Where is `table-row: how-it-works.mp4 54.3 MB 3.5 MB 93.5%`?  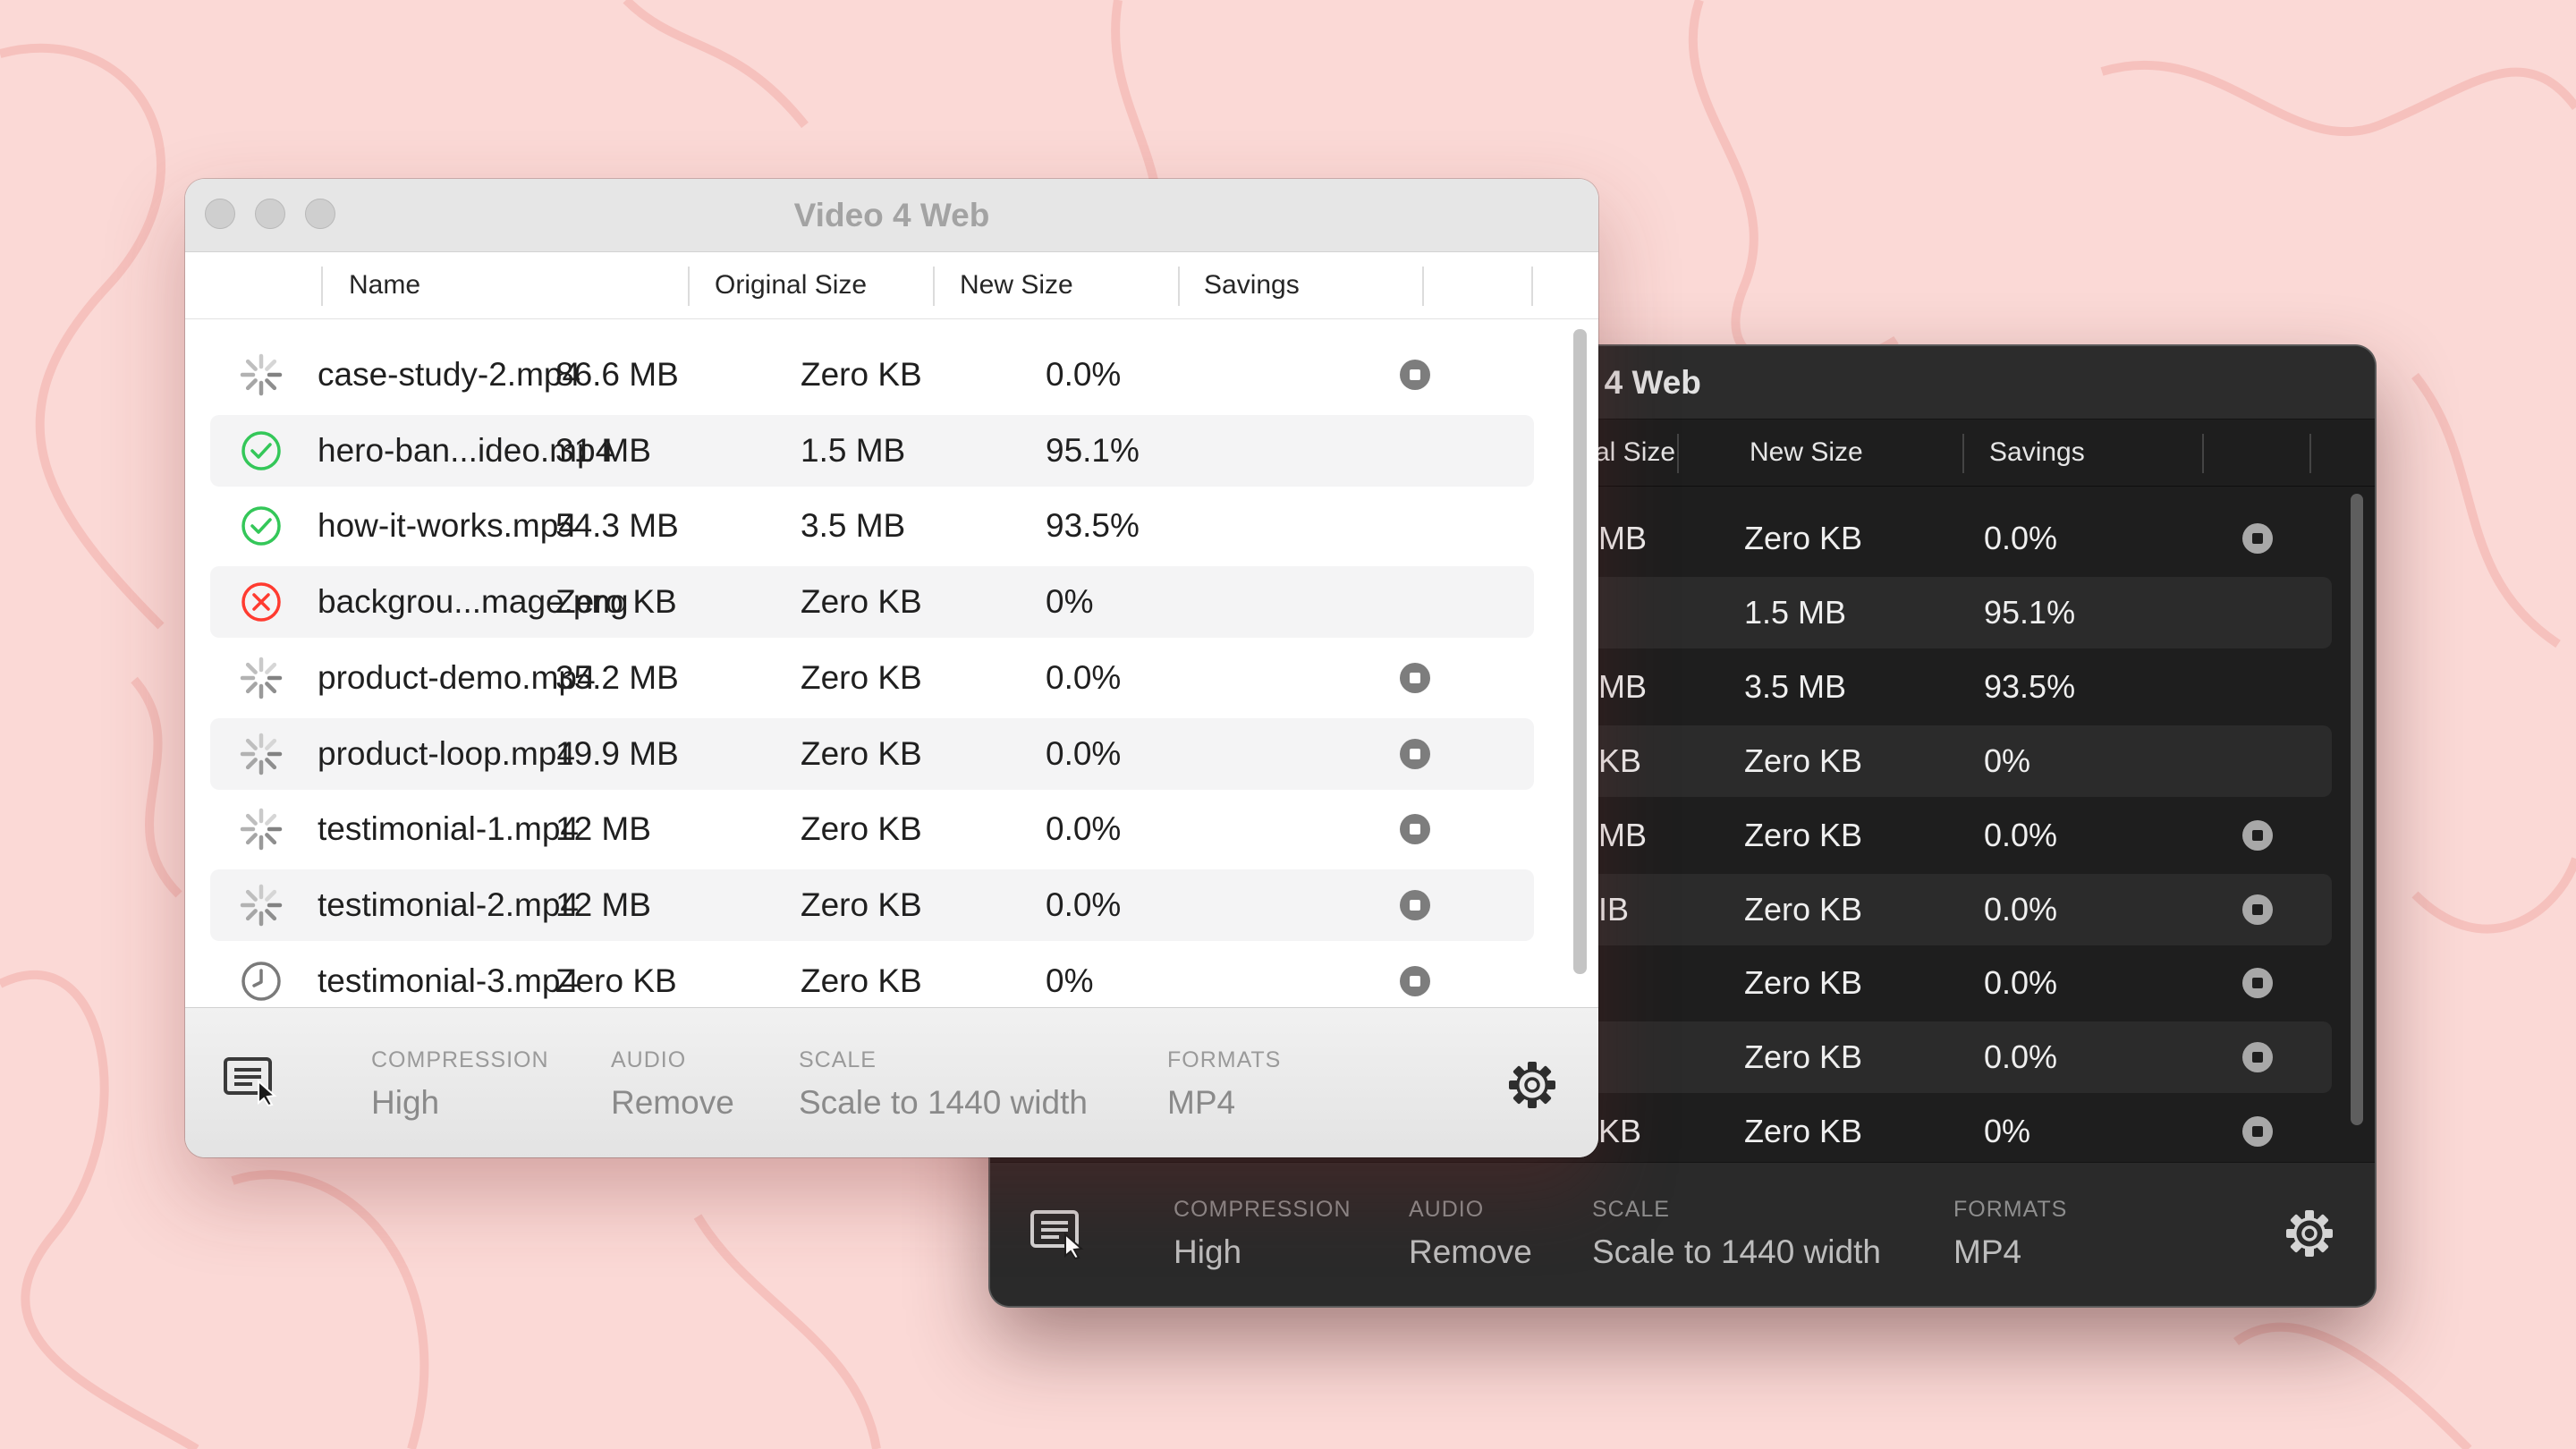
table-row: how-it-works.mp4 54.3 MB 3.5 MB 93.5% is located at coordinates (872, 526).